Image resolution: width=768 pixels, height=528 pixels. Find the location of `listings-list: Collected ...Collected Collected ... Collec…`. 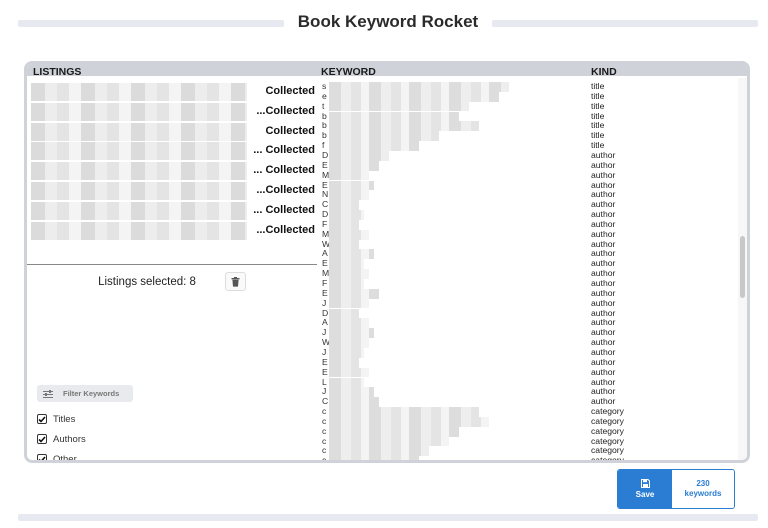

listings-list: Collected ...Collected Collected ... Collec… is located at coordinates (172, 159).